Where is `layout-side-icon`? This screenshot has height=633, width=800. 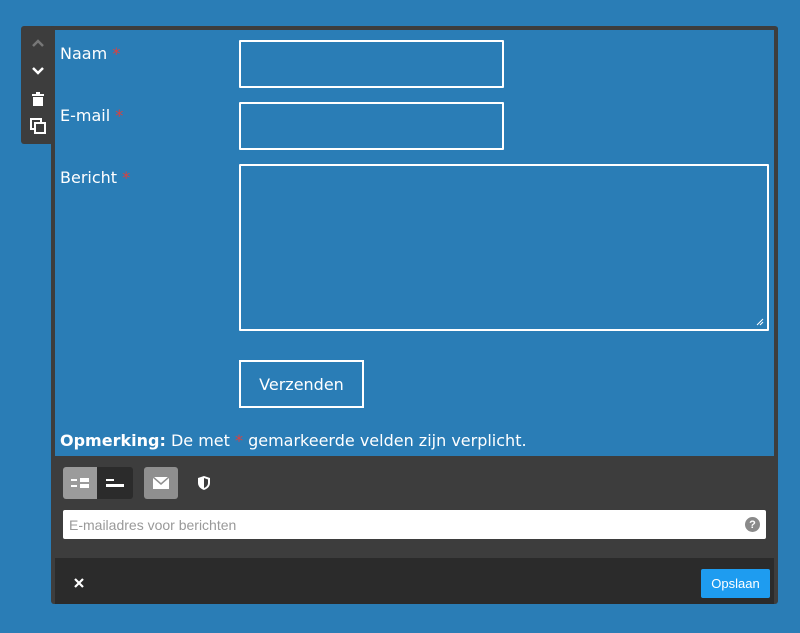 layout-side-icon is located at coordinates (80, 483).